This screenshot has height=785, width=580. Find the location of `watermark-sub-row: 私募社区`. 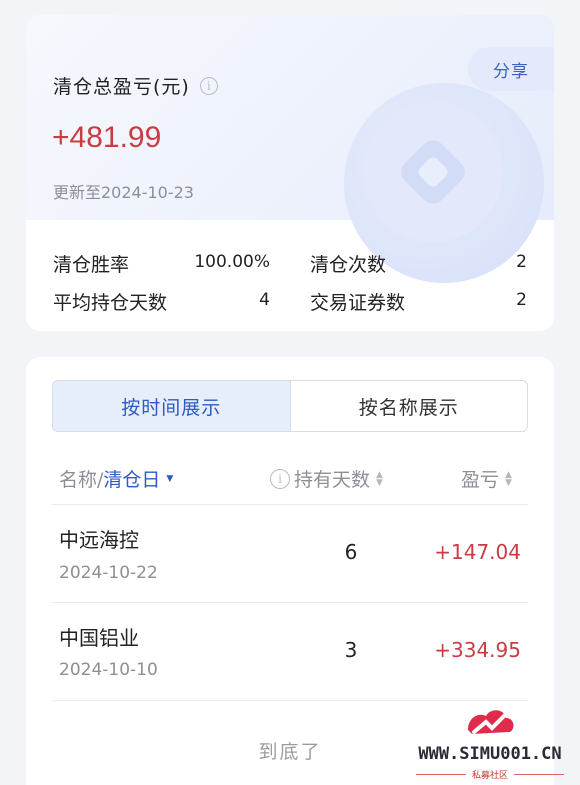

watermark-sub-row: 私募社区 is located at coordinates (490, 774).